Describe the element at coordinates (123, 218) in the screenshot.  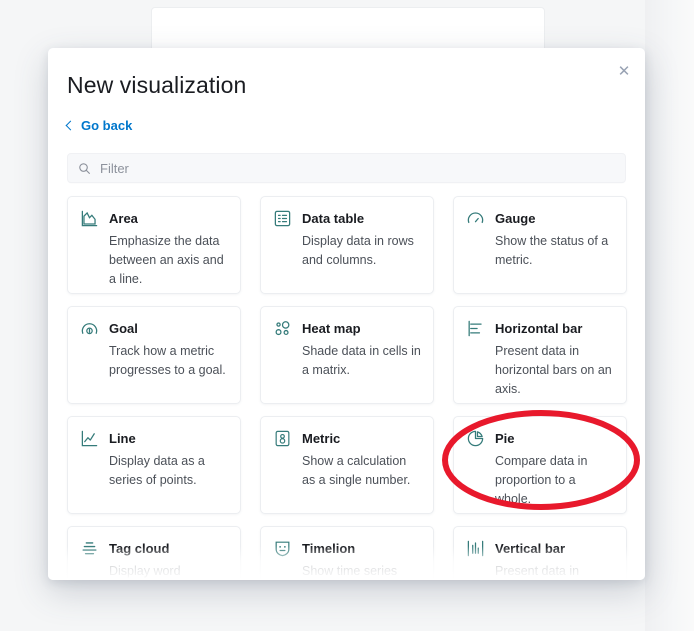
I see `viz-card-title: Area` at that location.